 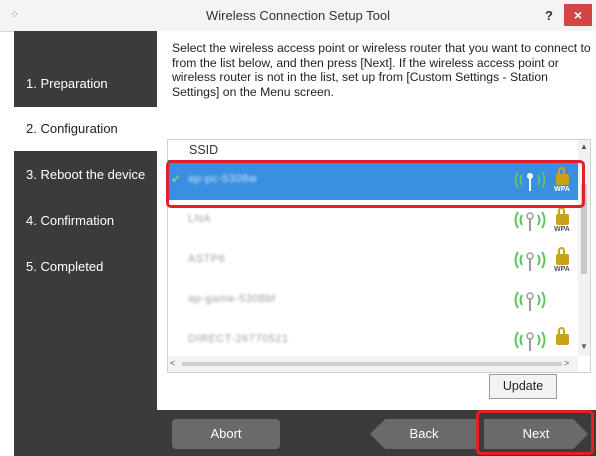 What do you see at coordinates (86, 174) in the screenshot?
I see `sidebar-step-reboot: 3. Reboot the device` at bounding box center [86, 174].